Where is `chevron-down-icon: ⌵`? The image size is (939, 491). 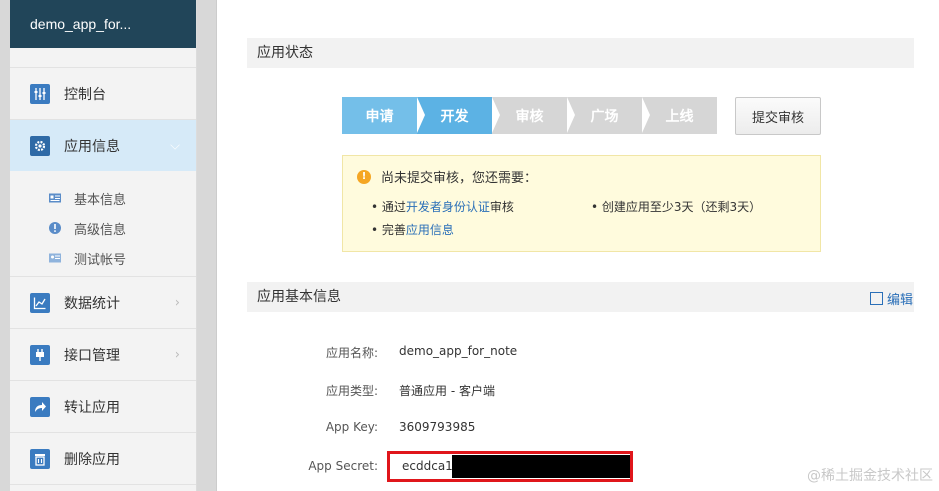
chevron-down-icon: ⌵ is located at coordinates (175, 145).